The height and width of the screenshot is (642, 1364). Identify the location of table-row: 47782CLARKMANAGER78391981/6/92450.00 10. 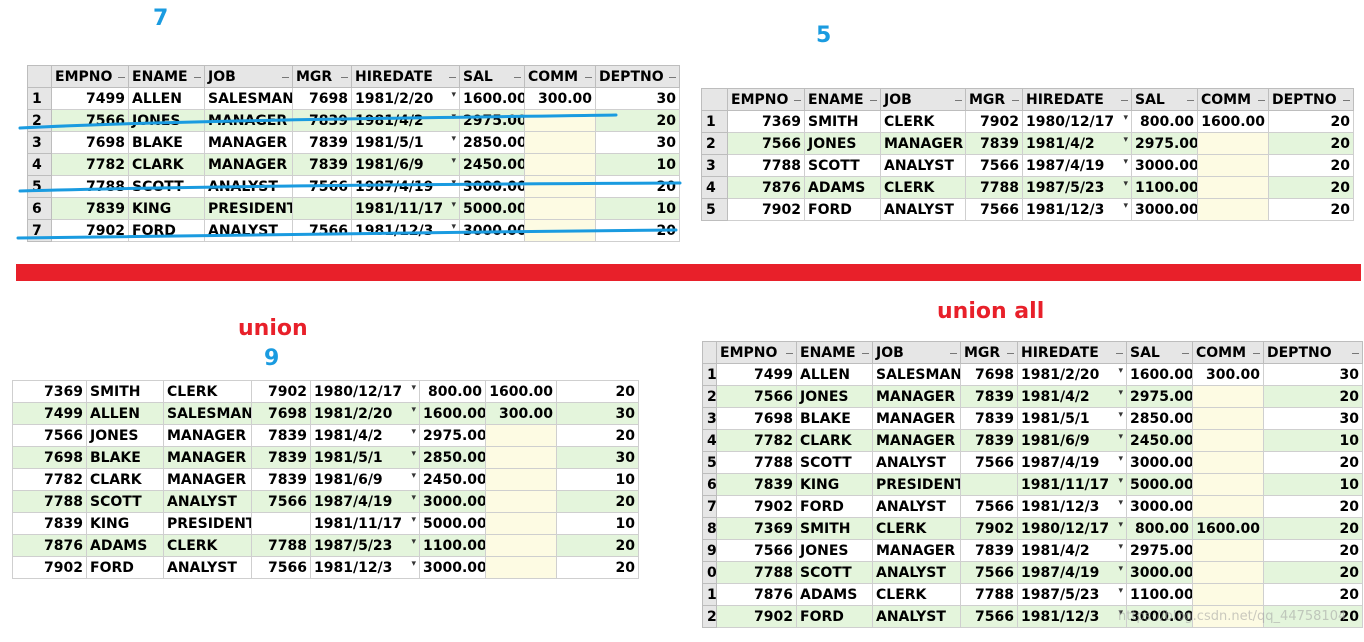
(1032, 440).